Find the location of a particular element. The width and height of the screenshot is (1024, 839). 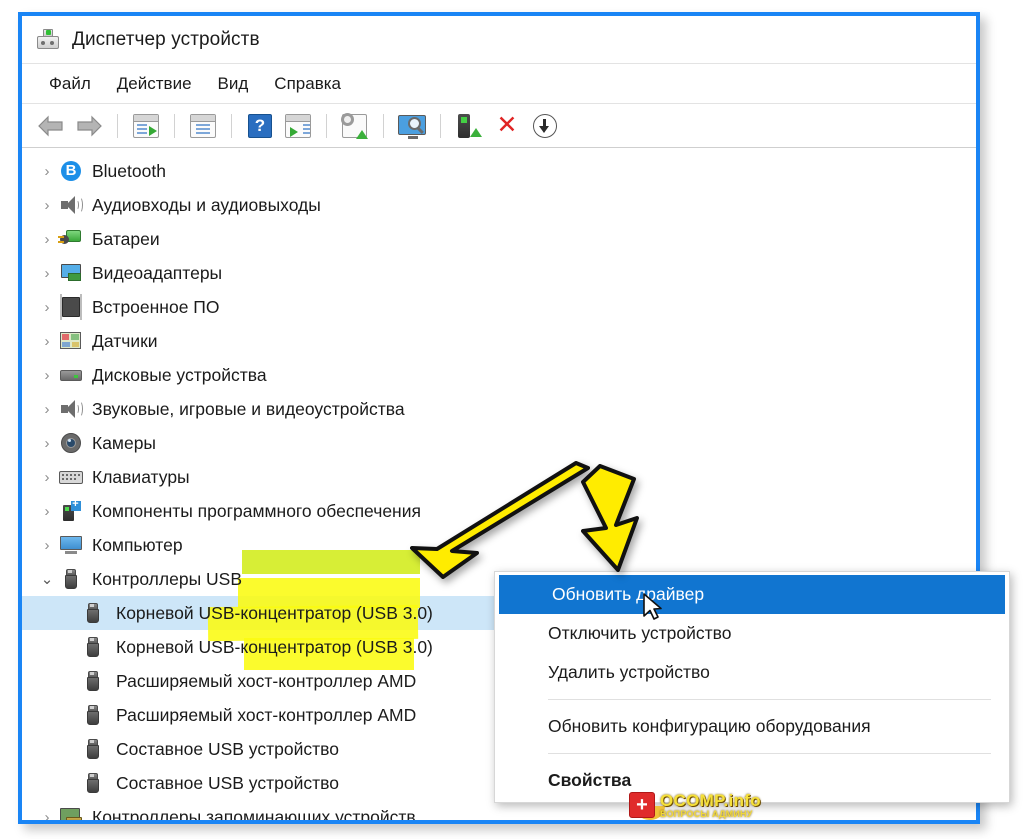

tree-item-display-adapters: › Видеоадаптеры is located at coordinates (499, 273).